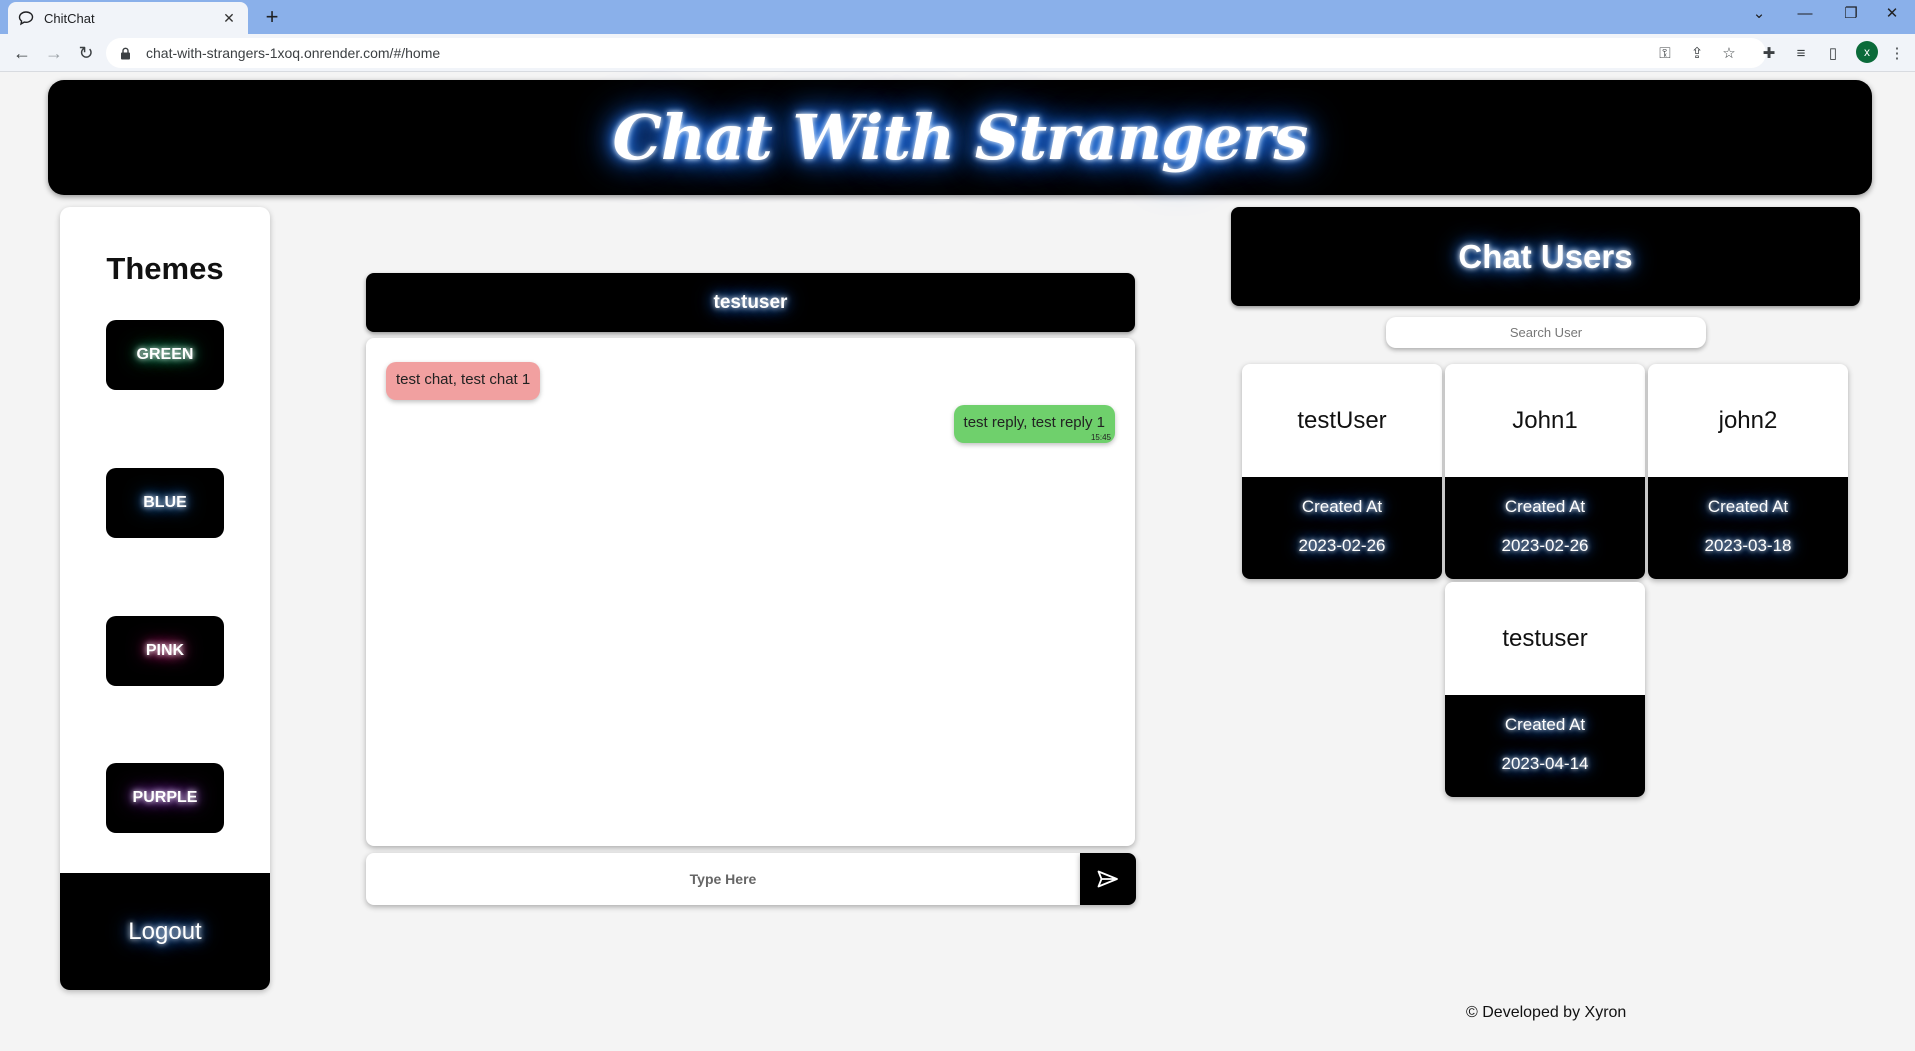 The width and height of the screenshot is (1915, 1051). What do you see at coordinates (957, 17) in the screenshot?
I see `browser-tab-strip: ChitChat ✕ + ⌄ — ❐ ✕` at bounding box center [957, 17].